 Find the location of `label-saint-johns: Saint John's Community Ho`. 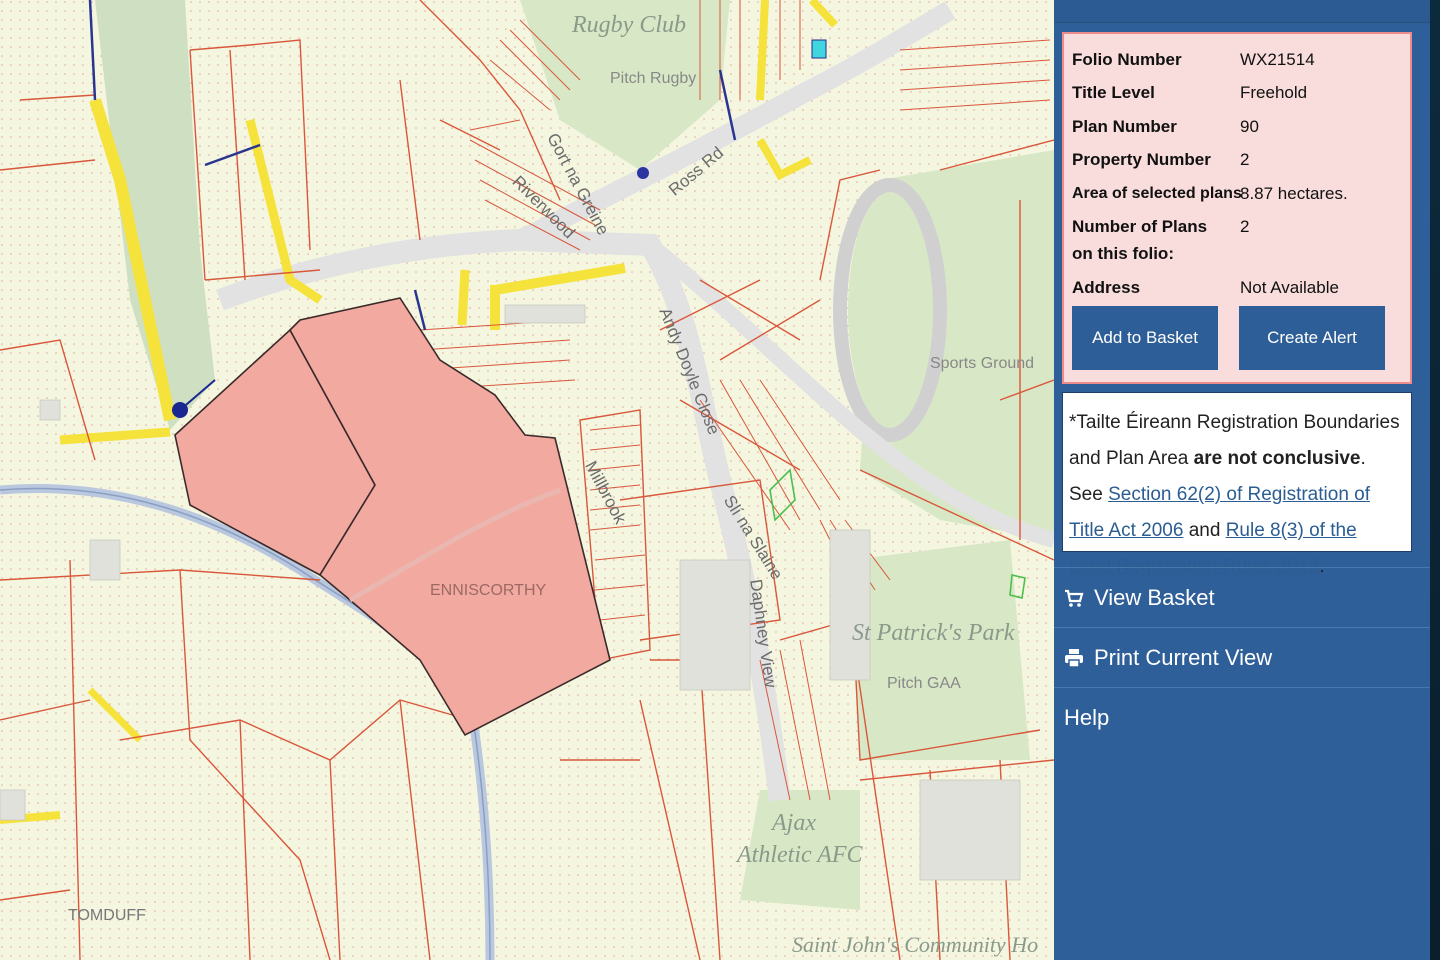

label-saint-johns: Saint John's Community Ho is located at coordinates (915, 944).